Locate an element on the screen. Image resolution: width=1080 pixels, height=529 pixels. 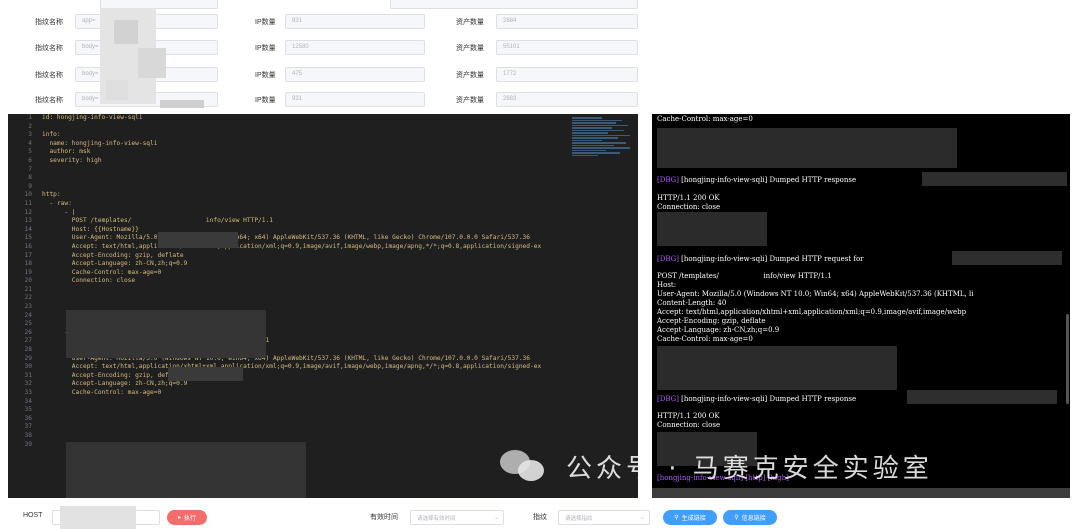
terminal-scrollbar is located at coordinates (1067, 359).